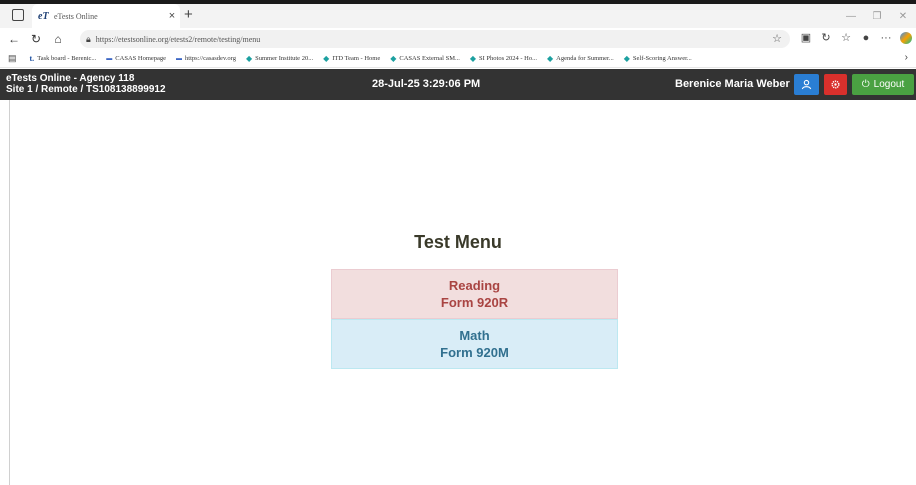  What do you see at coordinates (36, 39) in the screenshot?
I see `refresh-icon: ↻` at bounding box center [36, 39].